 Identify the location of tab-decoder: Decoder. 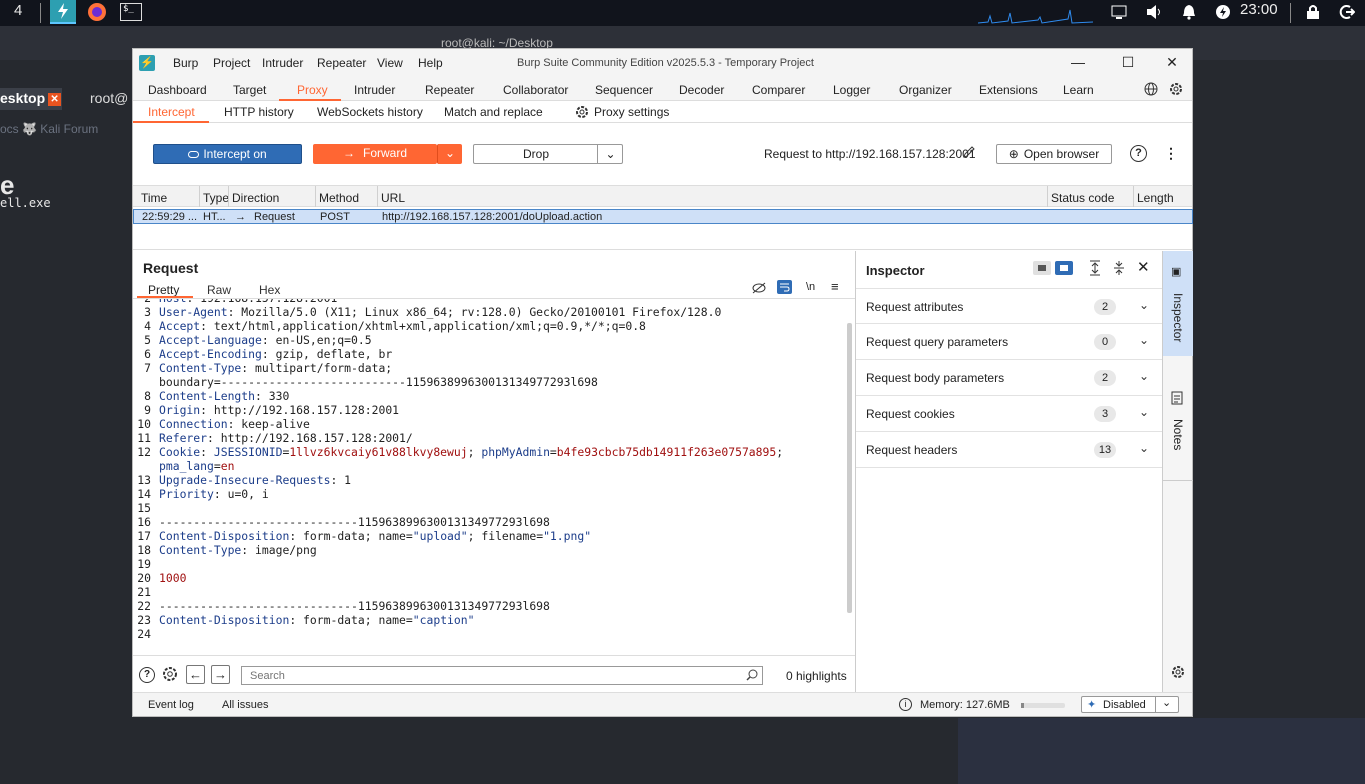
(701, 90).